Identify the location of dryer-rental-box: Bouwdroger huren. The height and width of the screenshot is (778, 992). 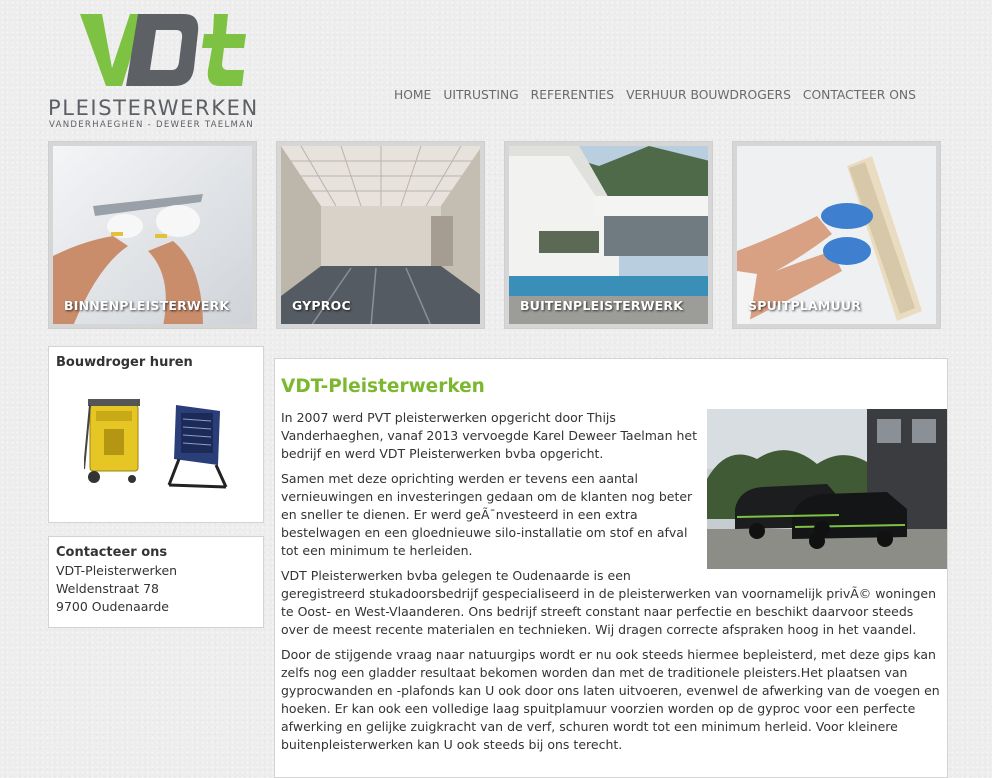
(156, 434).